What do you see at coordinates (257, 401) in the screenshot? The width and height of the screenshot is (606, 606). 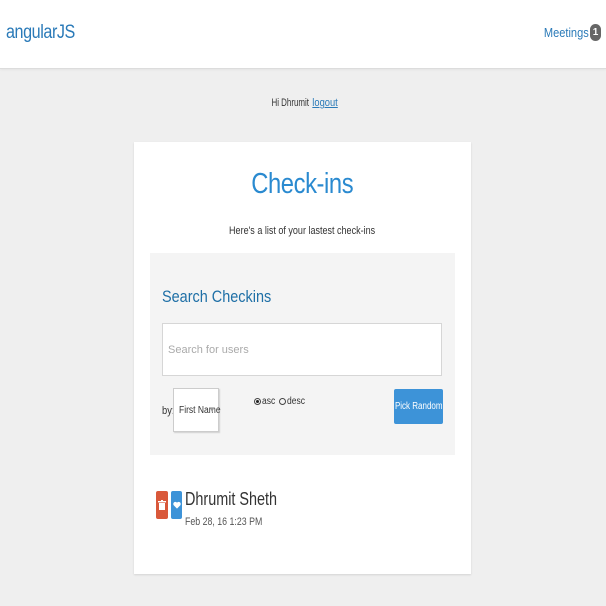 I see `order-asc-radio` at bounding box center [257, 401].